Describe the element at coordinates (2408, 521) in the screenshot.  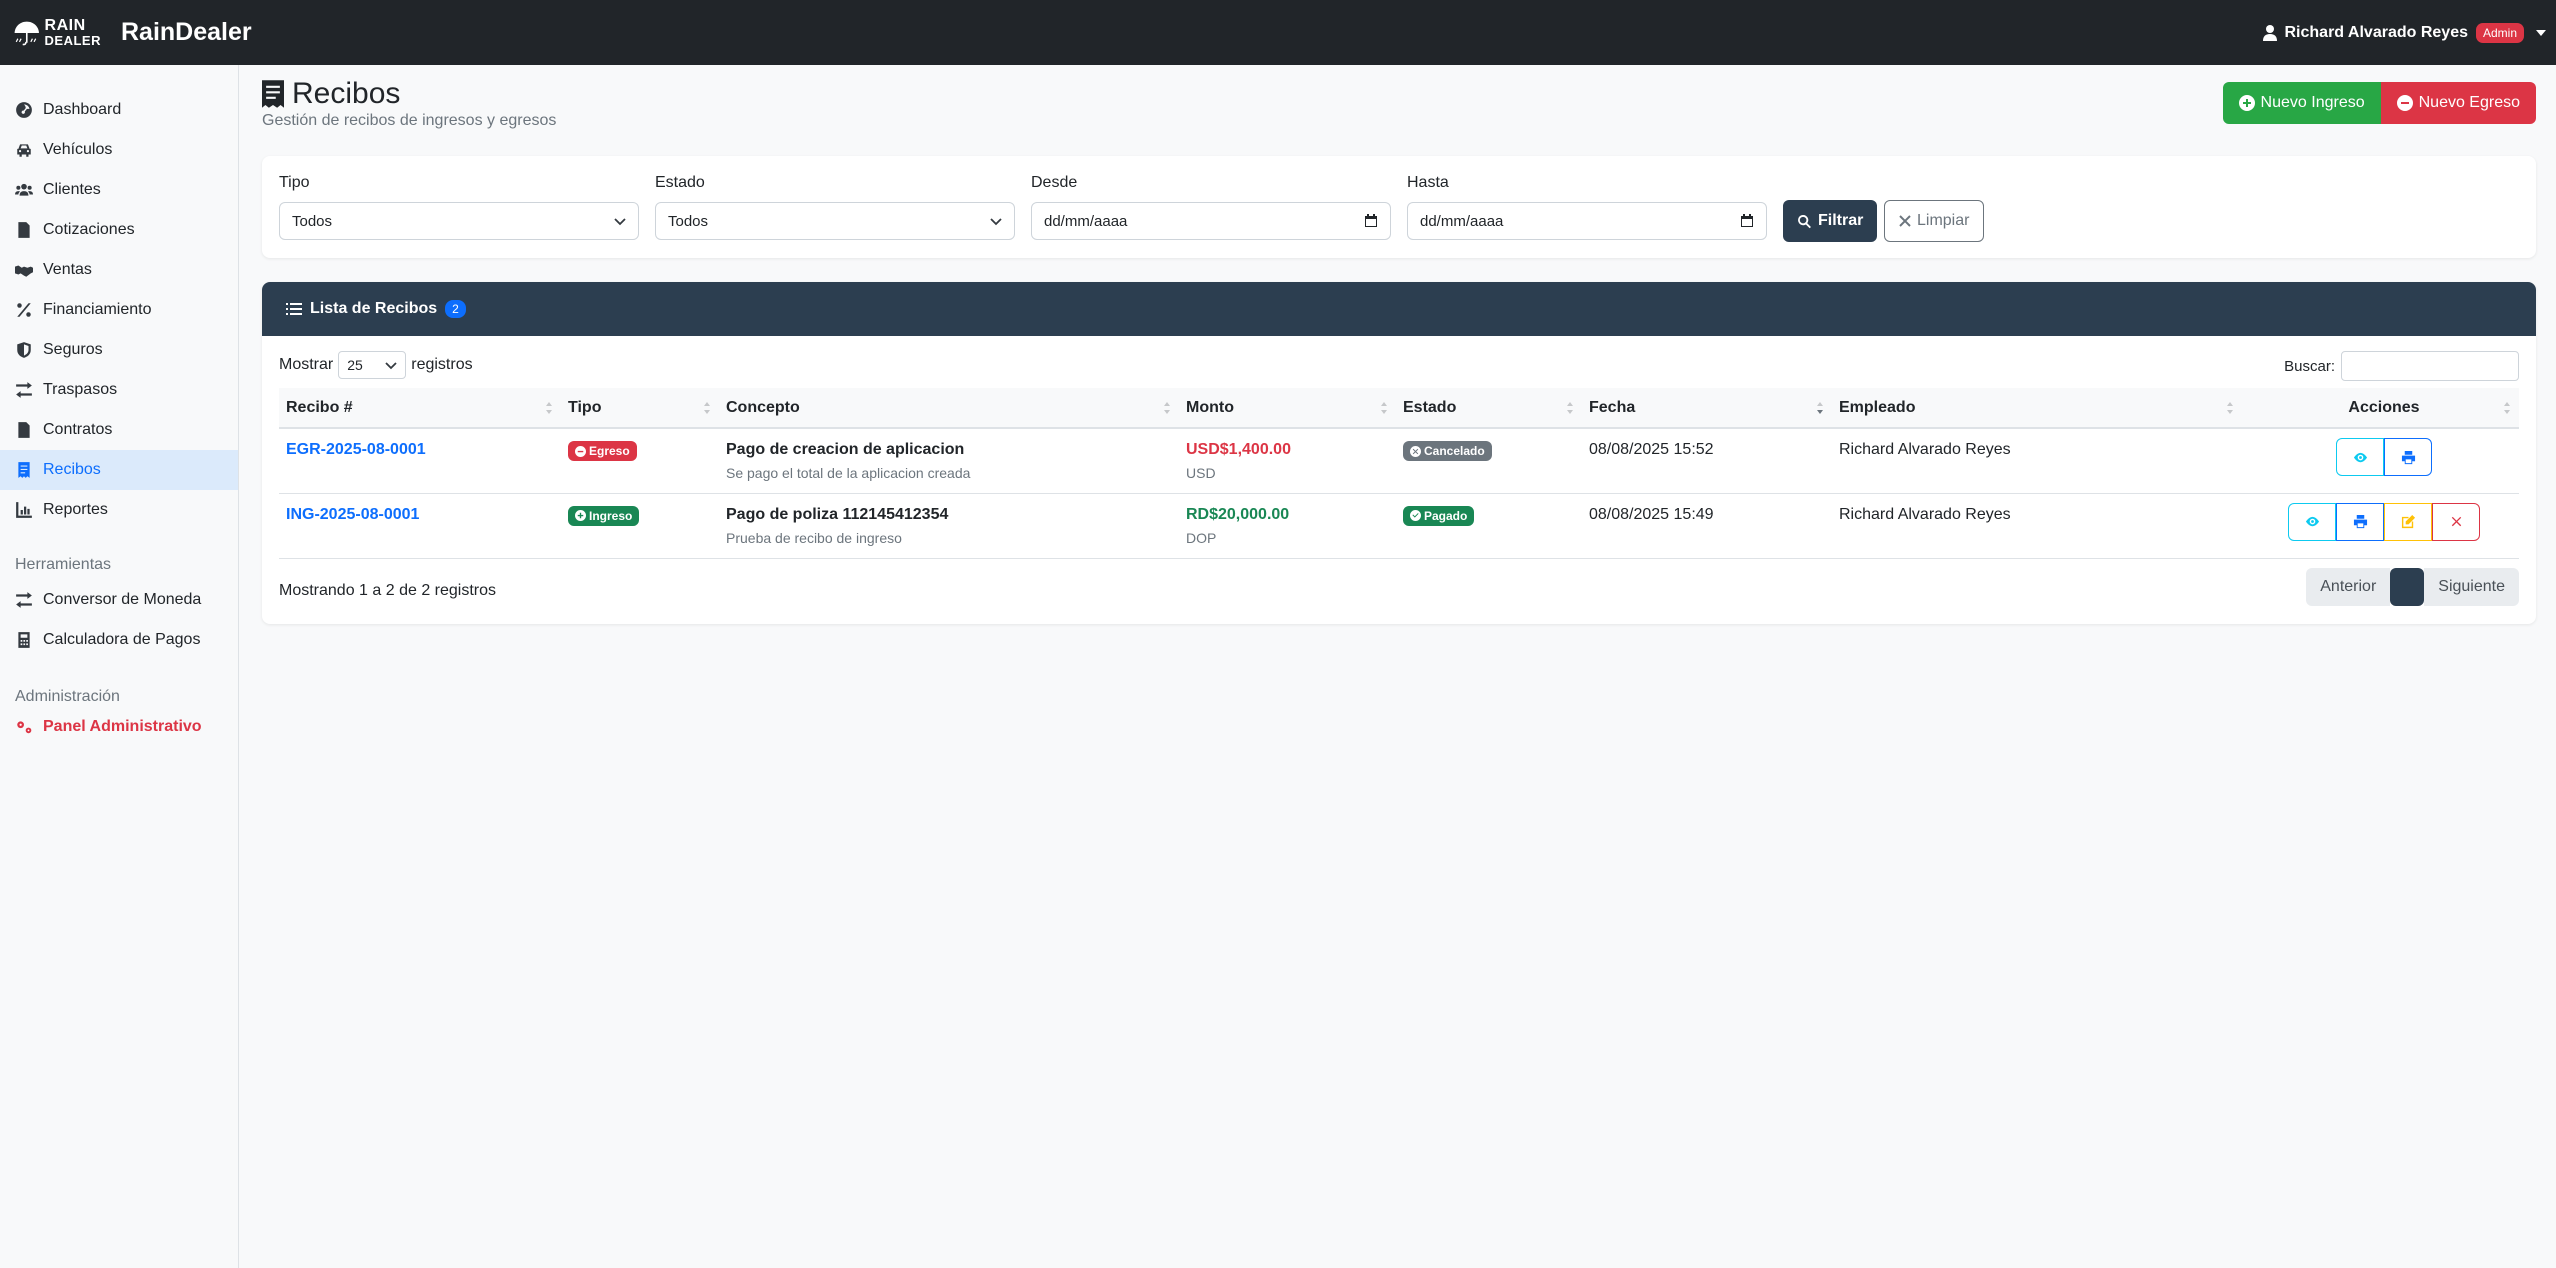
I see `edit-button` at that location.